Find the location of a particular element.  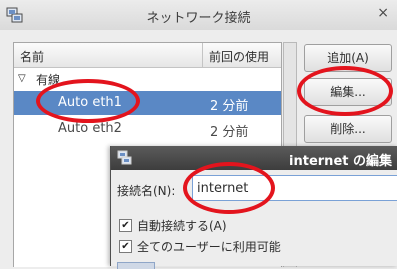

annotation-circle-edit-button is located at coordinates (345, 91).